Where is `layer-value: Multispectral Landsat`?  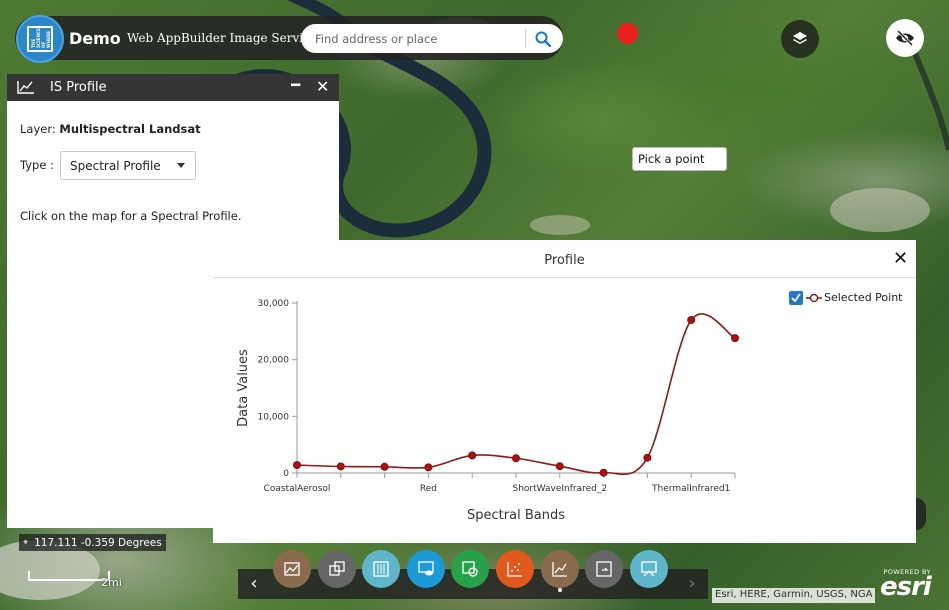 layer-value: Multispectral Landsat is located at coordinates (130, 129).